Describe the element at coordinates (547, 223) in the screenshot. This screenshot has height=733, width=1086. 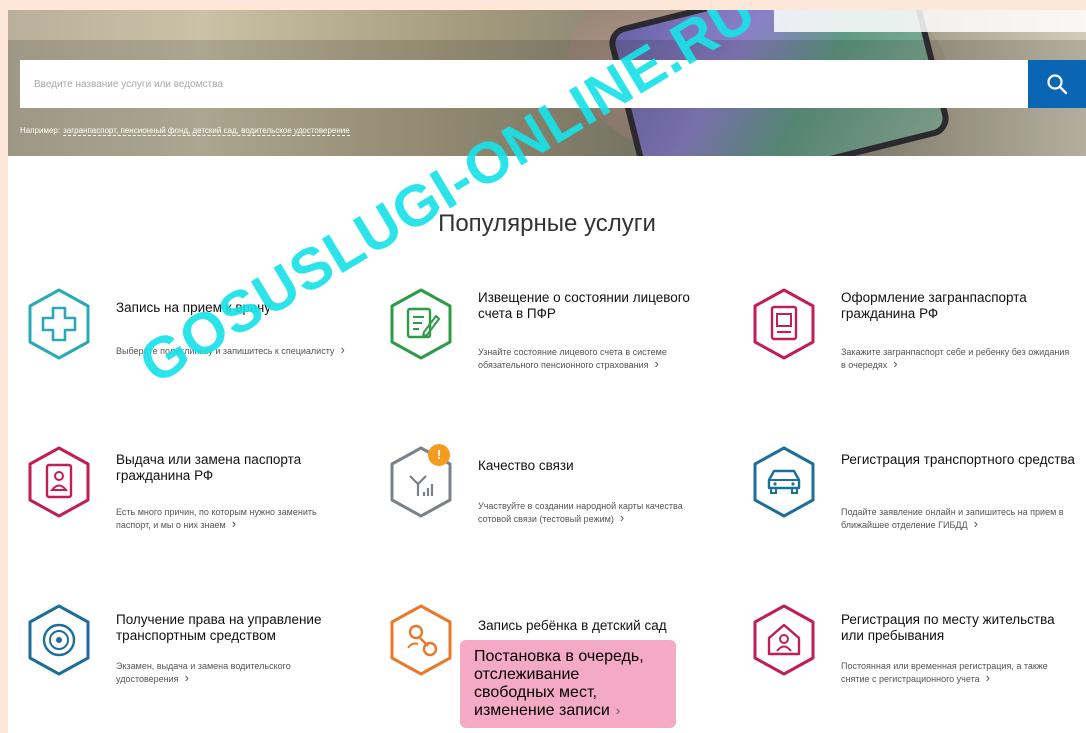
I see `section-title: Популярные услуги` at that location.